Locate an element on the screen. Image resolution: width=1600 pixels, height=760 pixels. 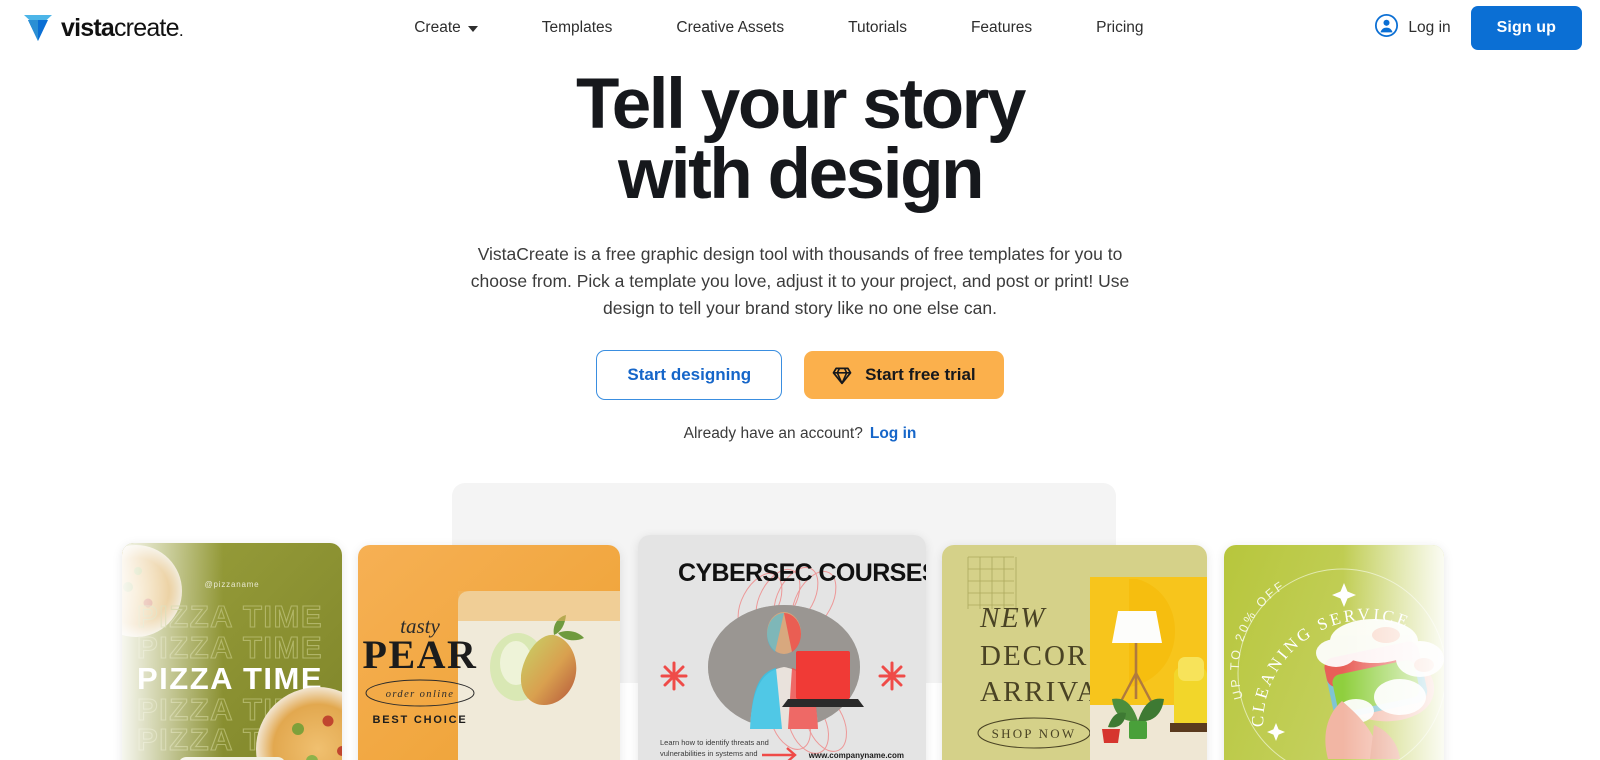
pear-card-subtitle: BEST CHOICE is located at coordinates (420, 720).